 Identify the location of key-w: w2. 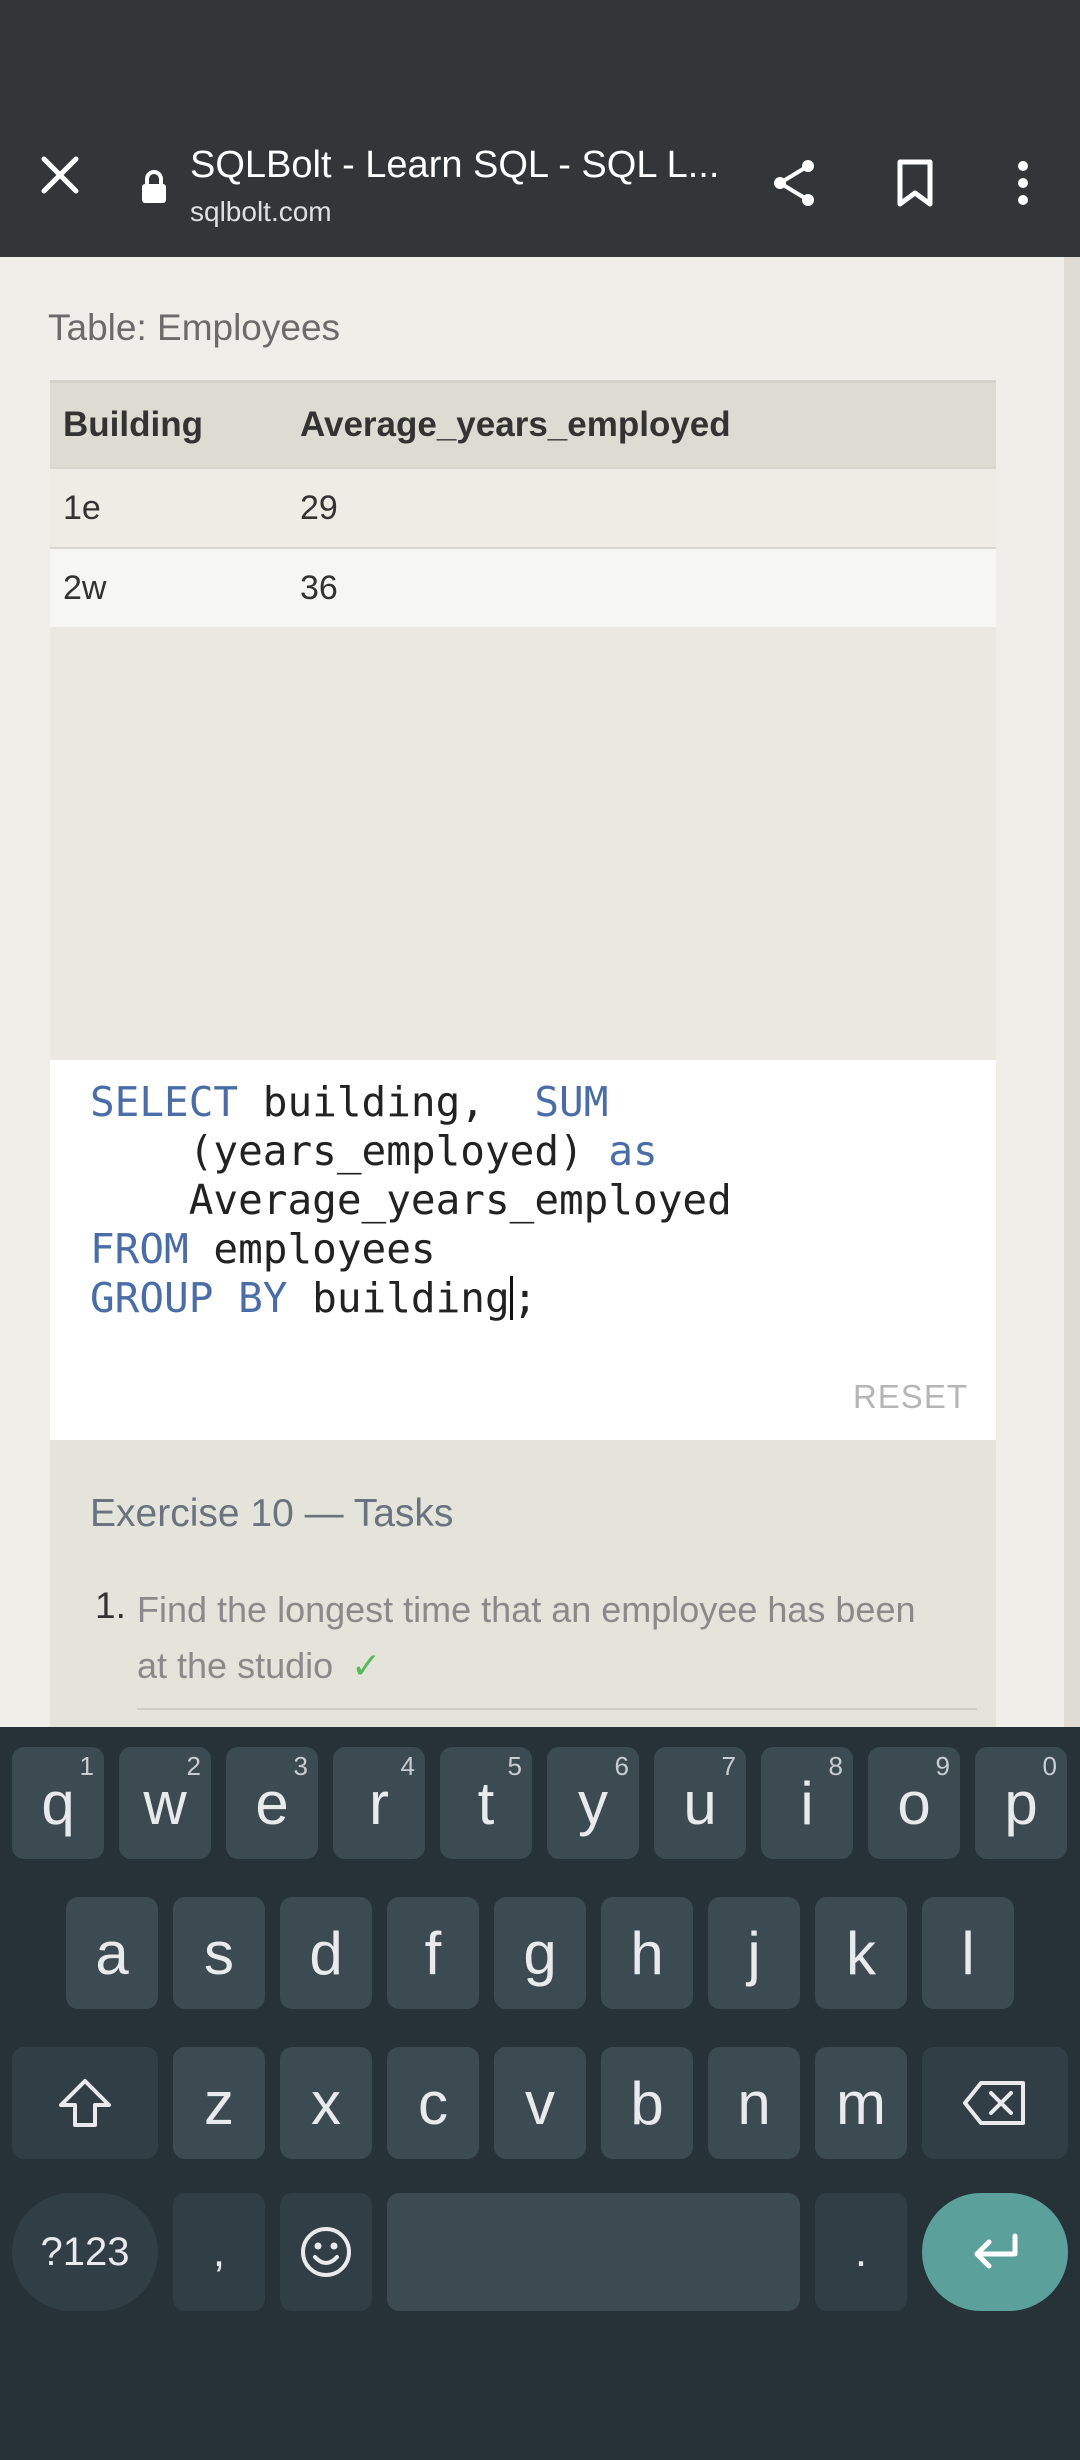
(165, 1803).